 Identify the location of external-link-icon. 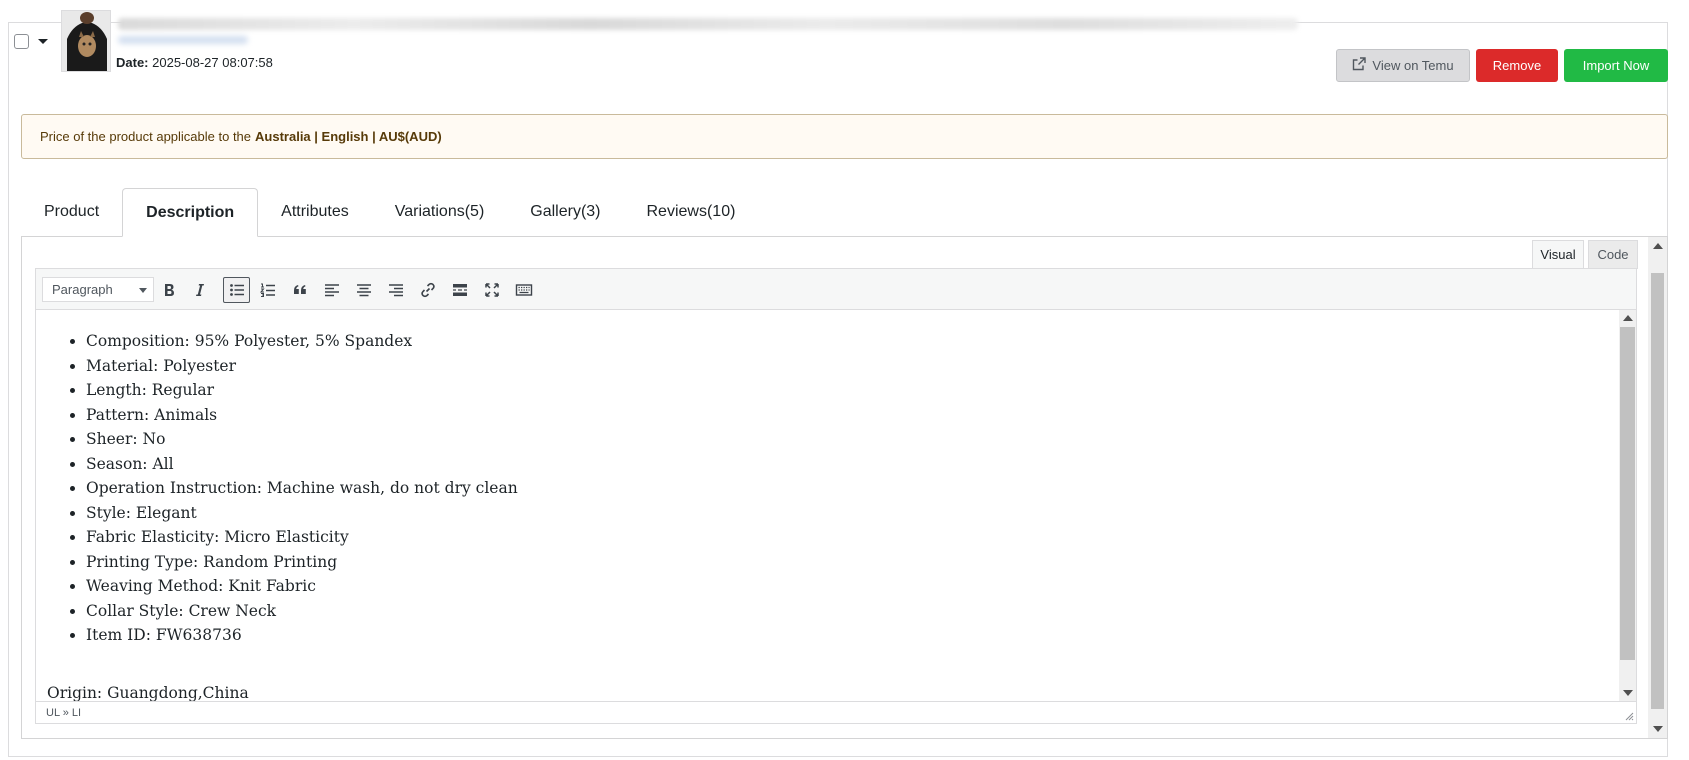
(1359, 65).